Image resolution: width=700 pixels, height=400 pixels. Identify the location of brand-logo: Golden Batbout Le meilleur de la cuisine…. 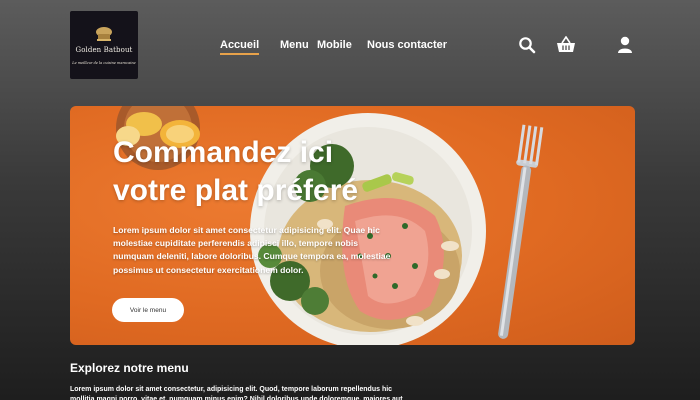
(104, 45).